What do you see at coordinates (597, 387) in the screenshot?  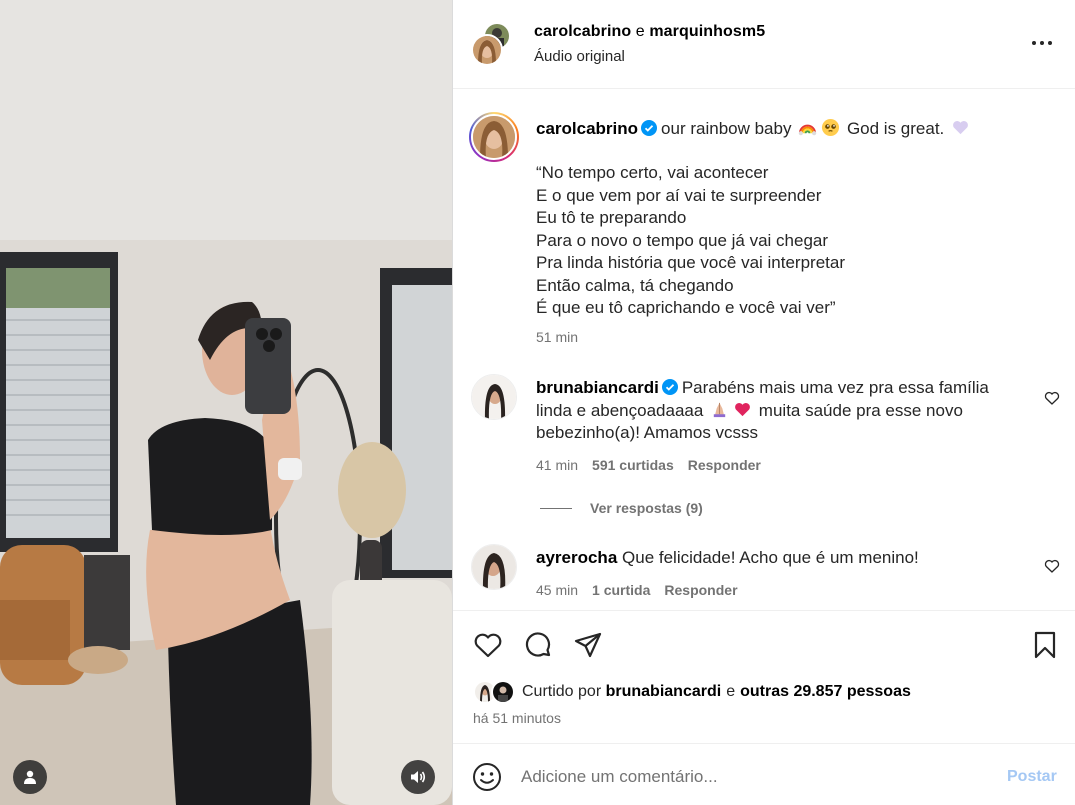 I see `comment-username: brunabiancardi` at bounding box center [597, 387].